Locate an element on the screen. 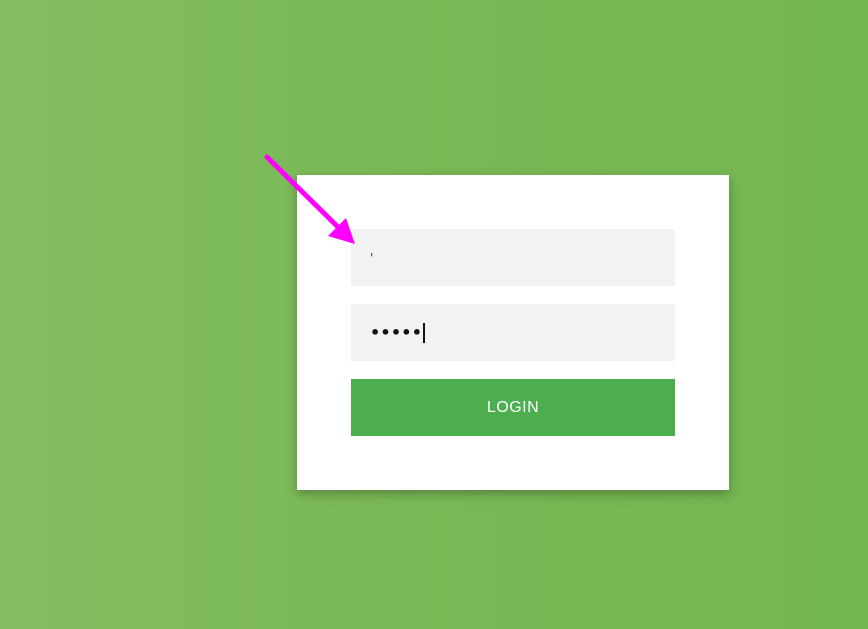 This screenshot has height=629, width=868. text-cursor is located at coordinates (424, 332).